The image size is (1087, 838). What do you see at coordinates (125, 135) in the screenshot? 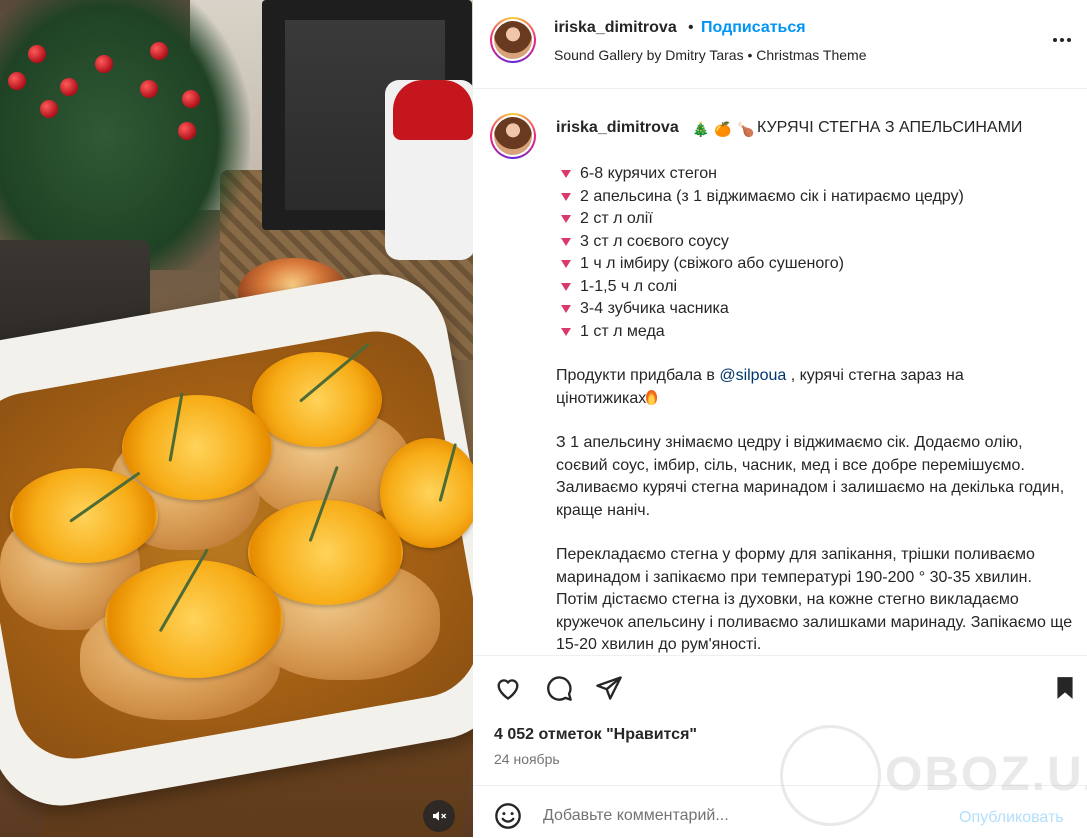
I see `fir-branches` at bounding box center [125, 135].